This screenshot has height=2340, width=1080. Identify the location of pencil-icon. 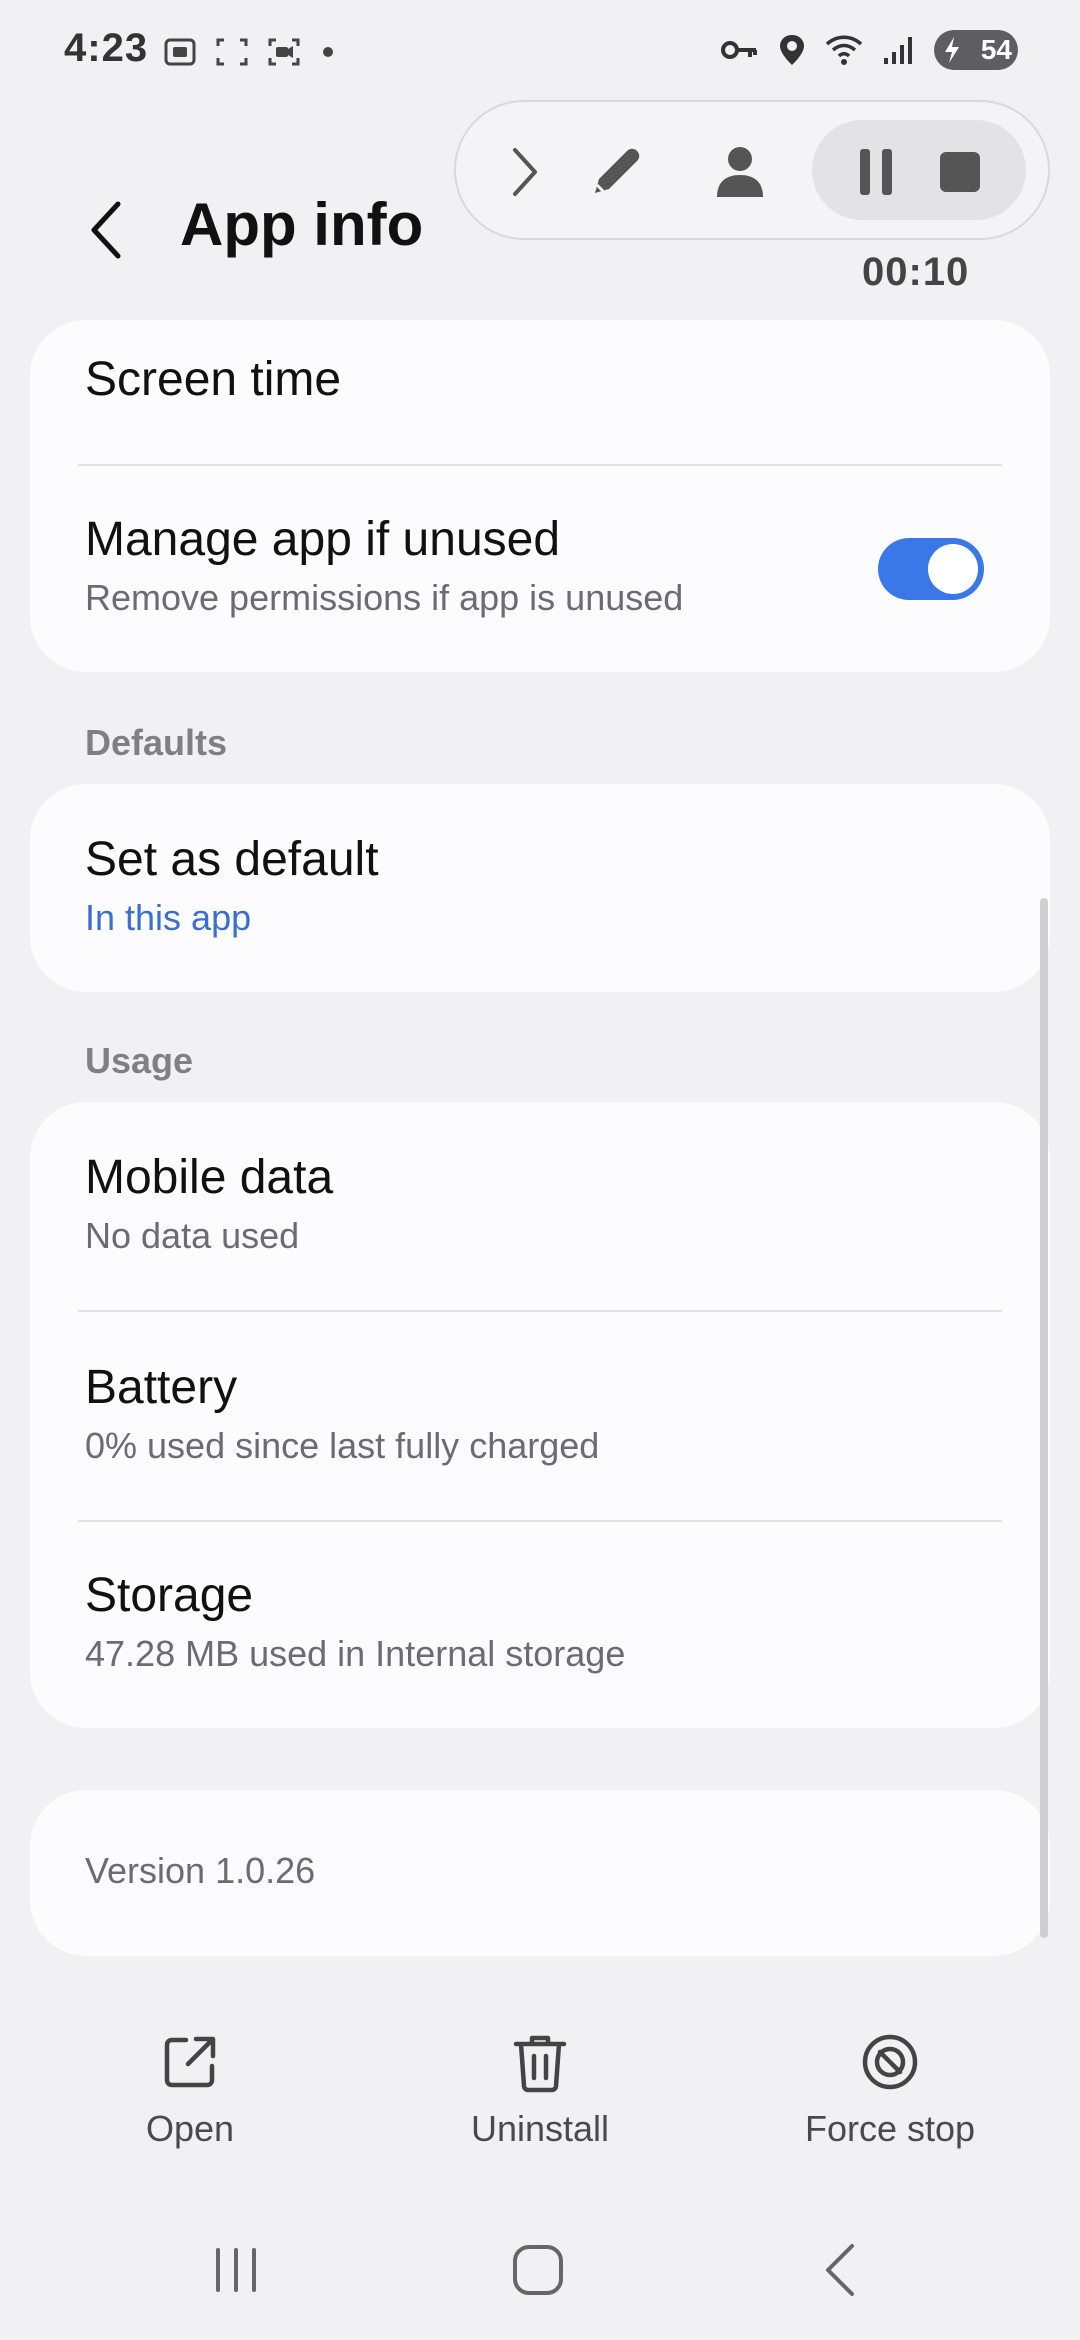
(617, 170).